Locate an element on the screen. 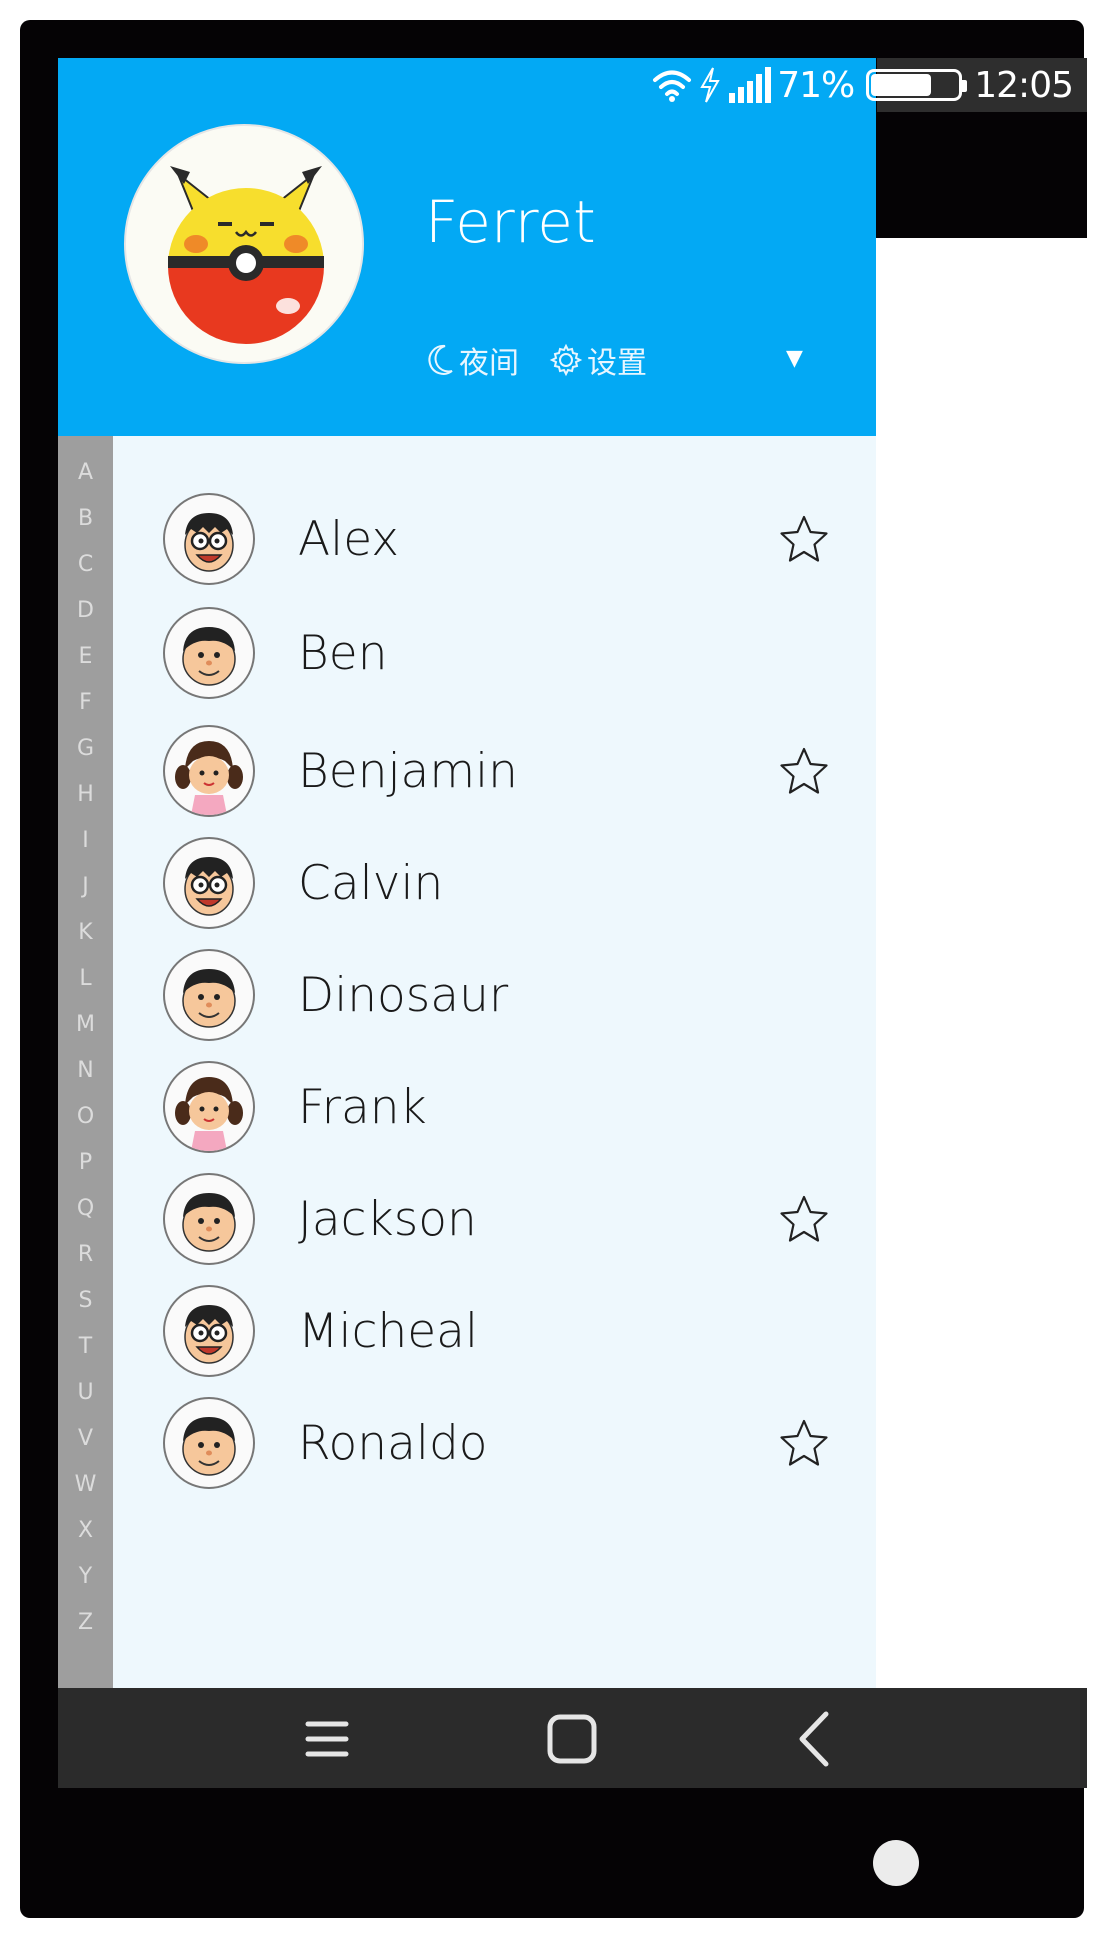  index-letter: F is located at coordinates (85, 703).